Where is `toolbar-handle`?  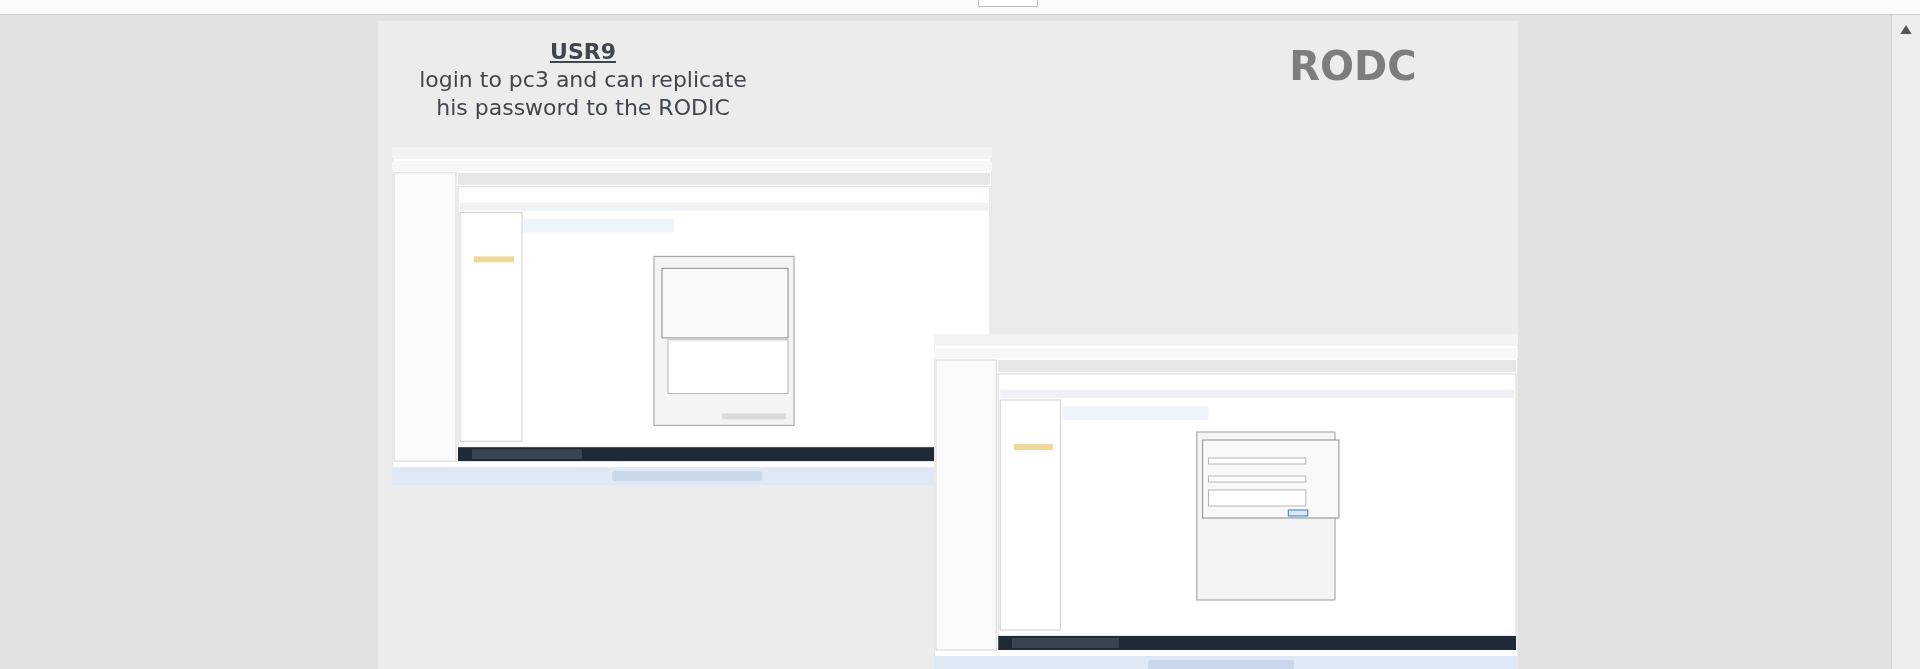
toolbar-handle is located at coordinates (1008, 3).